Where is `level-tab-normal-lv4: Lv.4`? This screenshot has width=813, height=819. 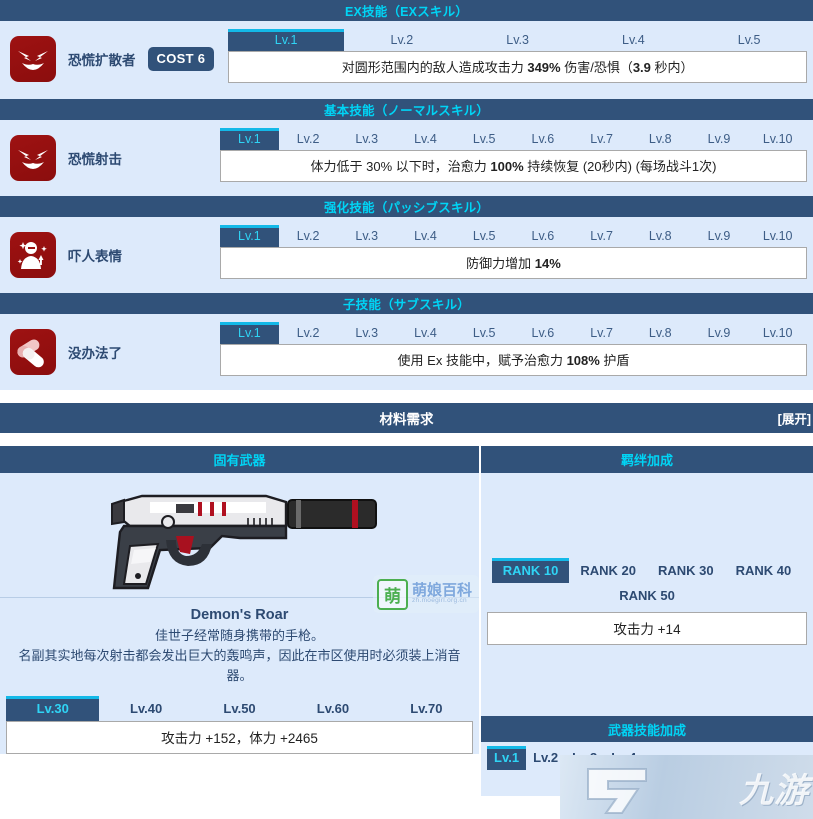 level-tab-normal-lv4: Lv.4 is located at coordinates (425, 139).